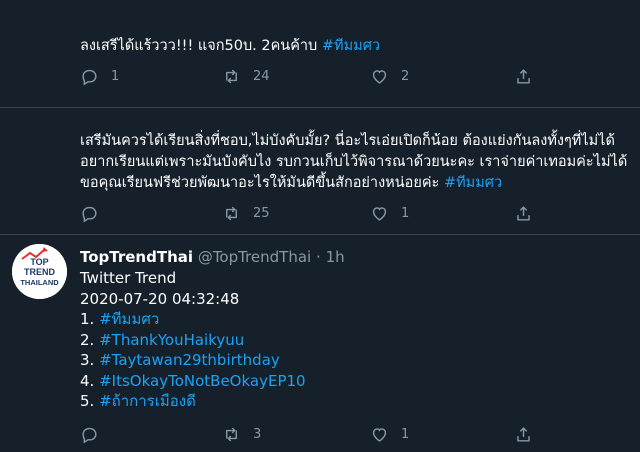 Image resolution: width=640 pixels, height=452 pixels. I want to click on trend-rank: 2., so click(87, 339).